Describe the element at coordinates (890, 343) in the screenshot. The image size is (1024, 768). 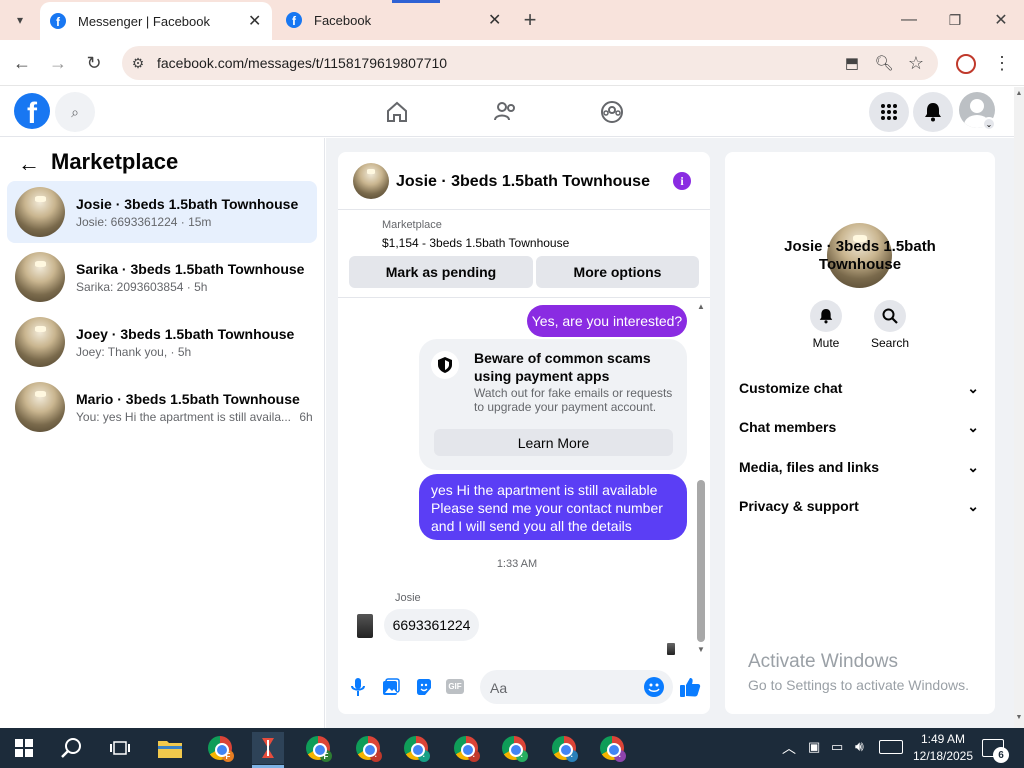
I see `search-label: Search` at that location.